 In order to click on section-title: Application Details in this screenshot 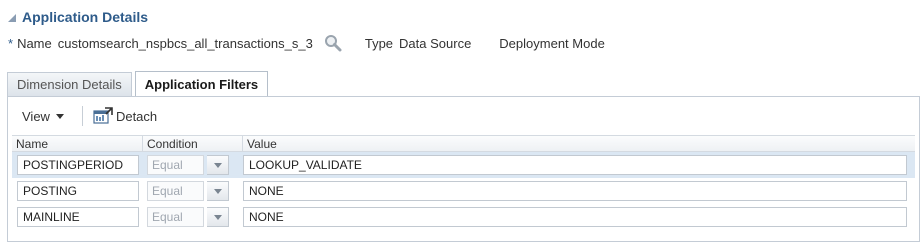, I will do `click(85, 17)`.